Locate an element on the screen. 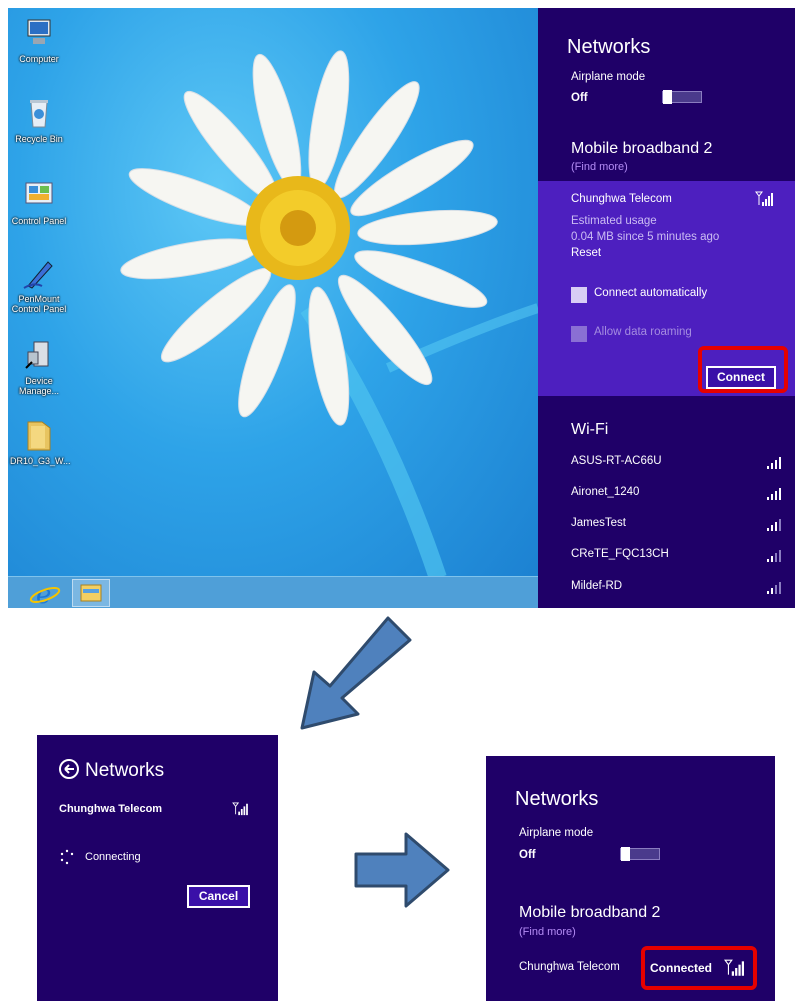  back-arrow-icon is located at coordinates (69, 769).